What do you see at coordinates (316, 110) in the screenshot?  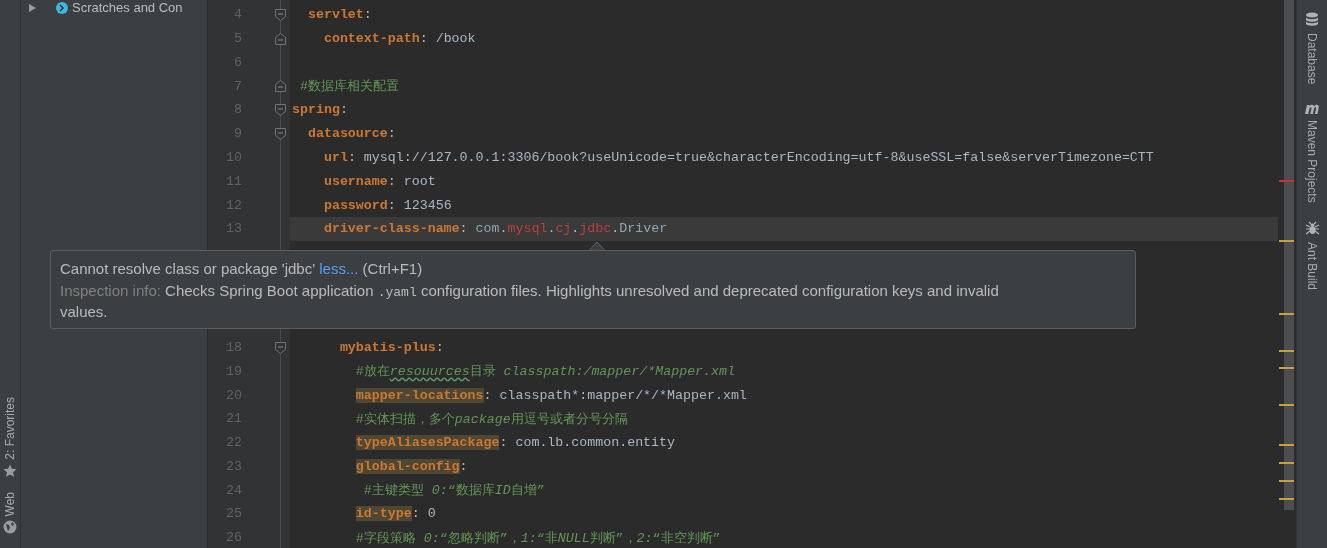 I see `yaml-key: spring` at bounding box center [316, 110].